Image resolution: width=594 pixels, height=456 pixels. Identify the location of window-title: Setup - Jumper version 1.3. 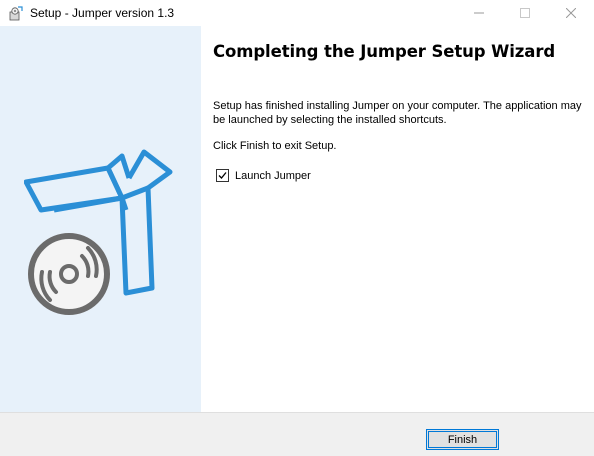
(102, 13).